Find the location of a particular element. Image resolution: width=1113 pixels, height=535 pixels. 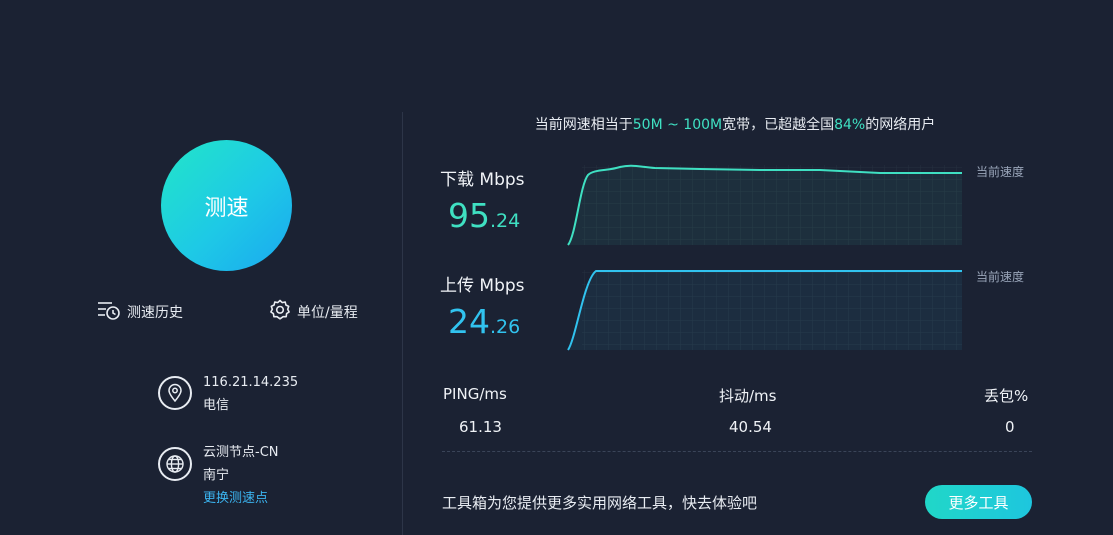

jitter-value: 40.54 is located at coordinates (750, 427).